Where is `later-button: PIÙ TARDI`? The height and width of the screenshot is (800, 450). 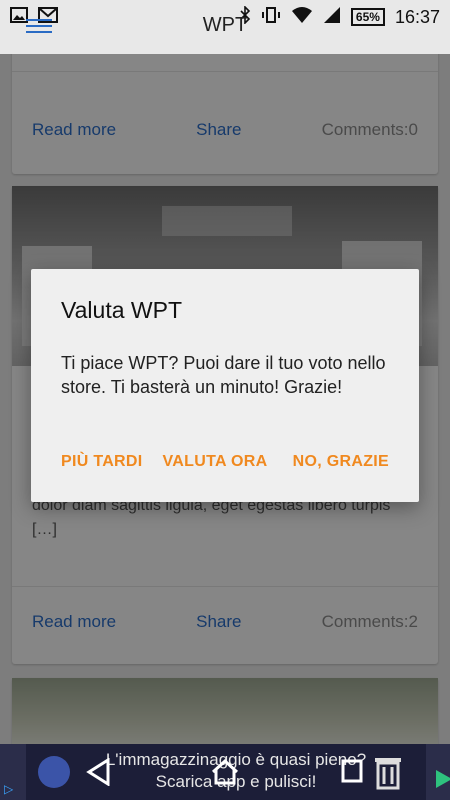
later-button: PIÙ TARDI is located at coordinates (102, 462).